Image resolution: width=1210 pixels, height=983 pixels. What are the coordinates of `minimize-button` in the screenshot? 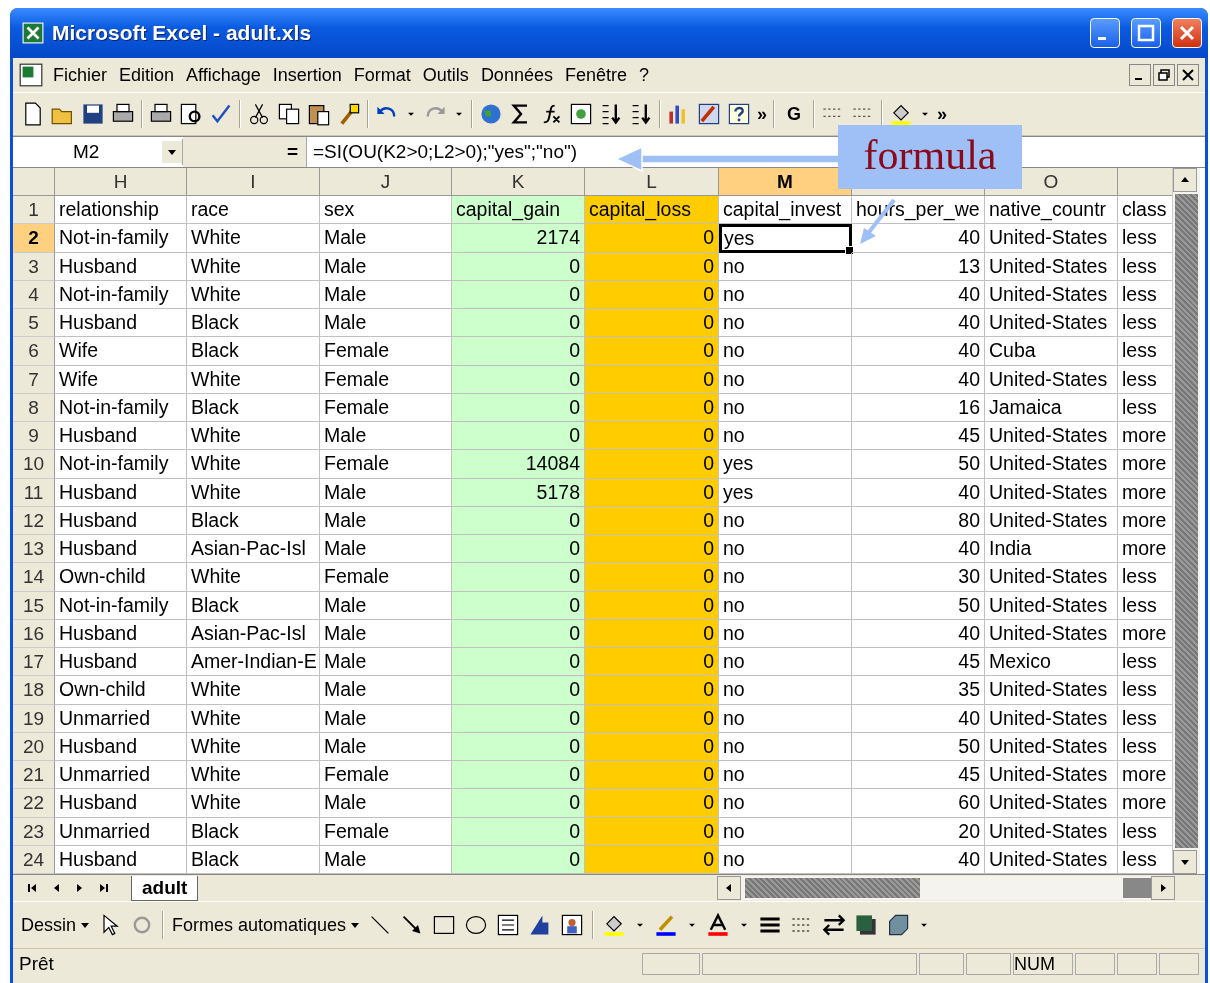 It's located at (1105, 33).